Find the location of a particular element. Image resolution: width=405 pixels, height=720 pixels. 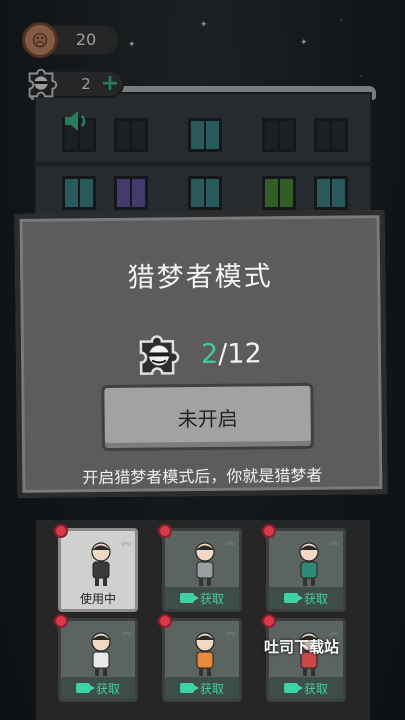

watermark: 吐司下载站 is located at coordinates (302, 647).